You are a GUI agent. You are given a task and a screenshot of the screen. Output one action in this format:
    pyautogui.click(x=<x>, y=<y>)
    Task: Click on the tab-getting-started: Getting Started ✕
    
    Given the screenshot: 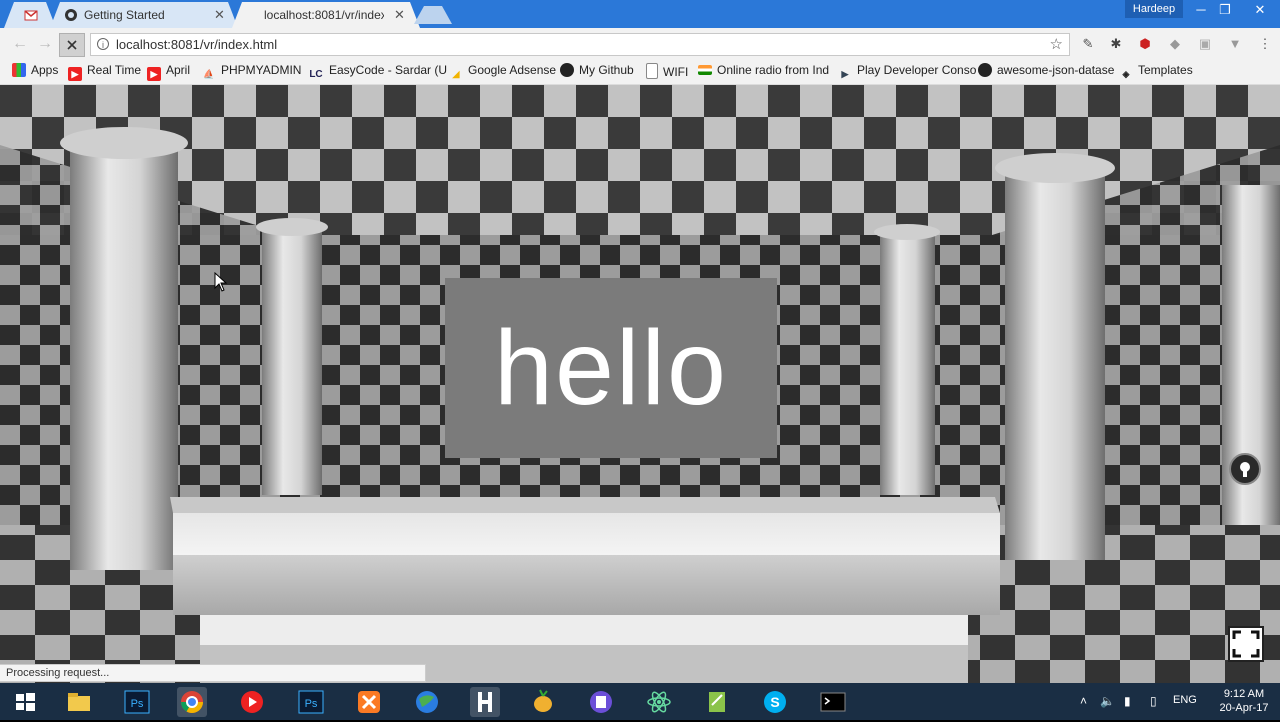 What is the action you would take?
    pyautogui.click(x=144, y=15)
    